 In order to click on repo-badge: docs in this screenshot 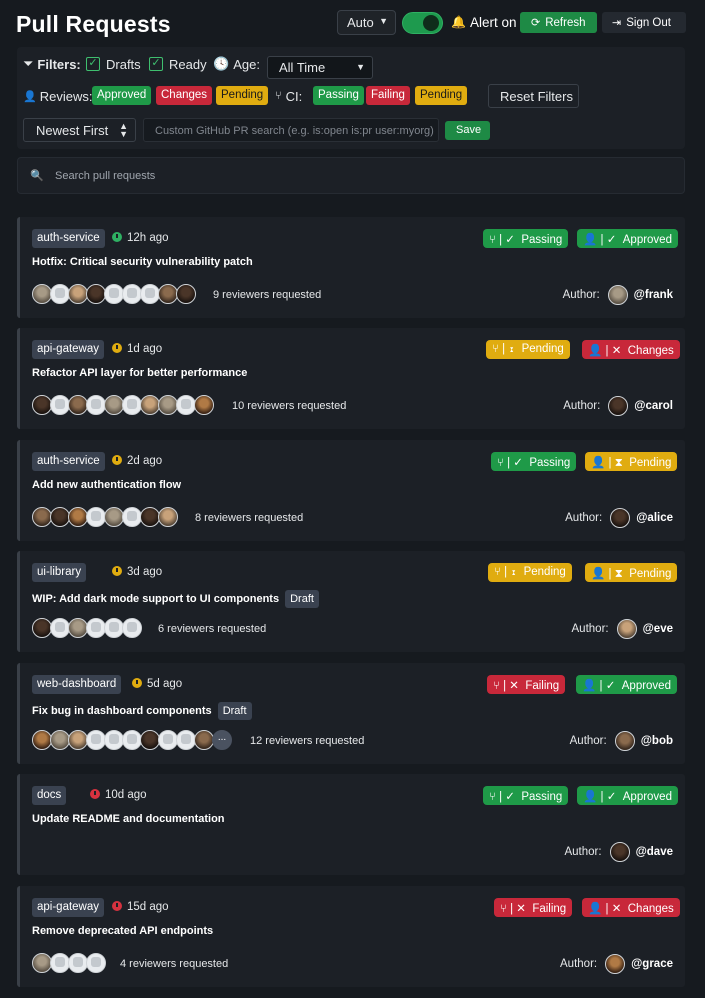, I will do `click(49, 795)`.